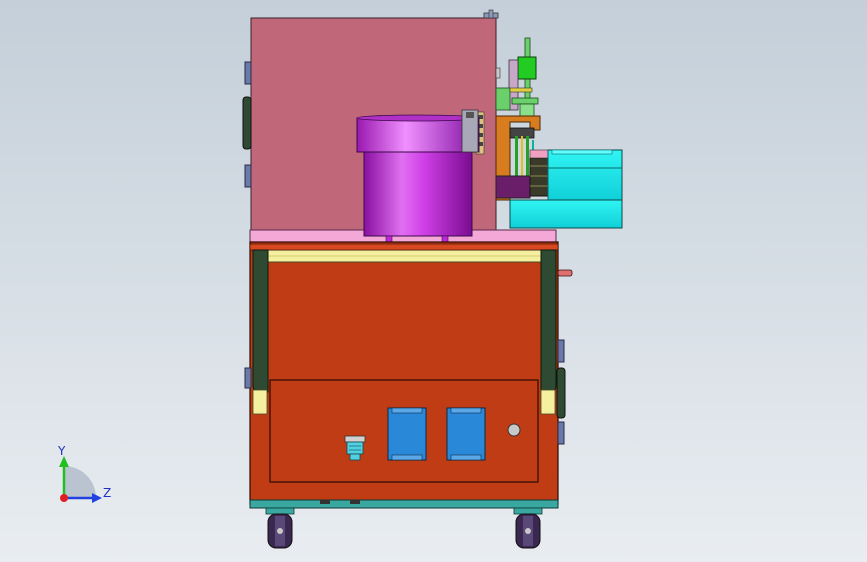 The height and width of the screenshot is (562, 867). What do you see at coordinates (528, 528) in the screenshot?
I see `caster-wheel-right` at bounding box center [528, 528].